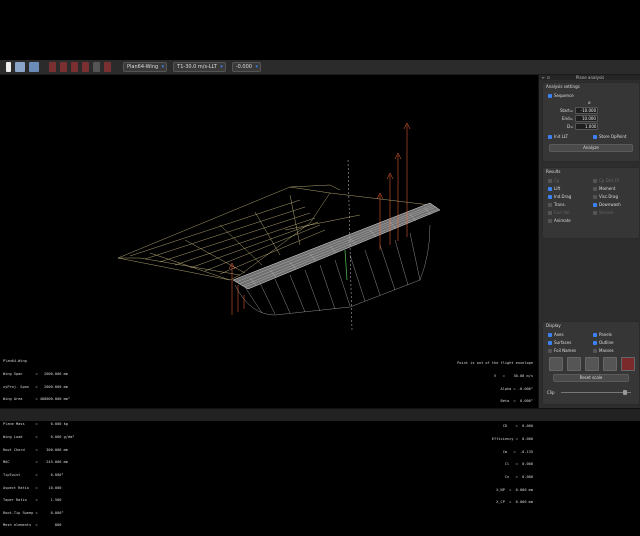  I want to click on option-label: Downwash, so click(610, 204).